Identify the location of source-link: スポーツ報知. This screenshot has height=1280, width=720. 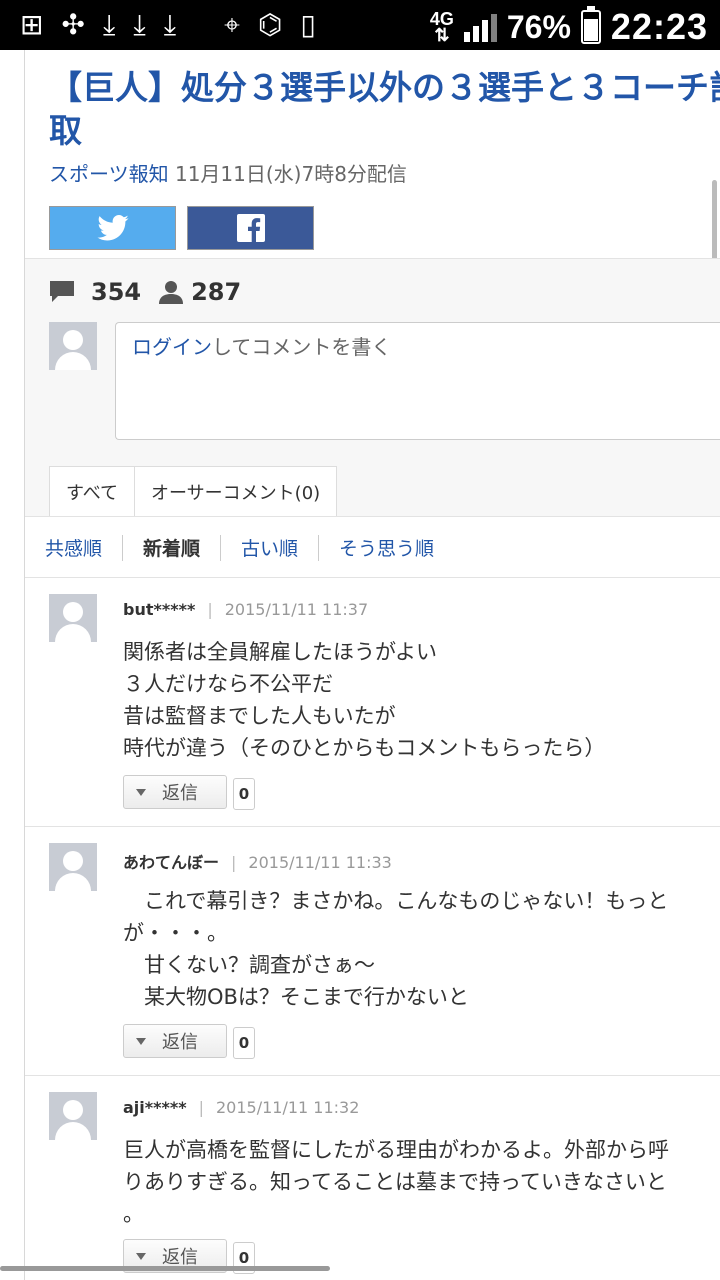
(109, 174).